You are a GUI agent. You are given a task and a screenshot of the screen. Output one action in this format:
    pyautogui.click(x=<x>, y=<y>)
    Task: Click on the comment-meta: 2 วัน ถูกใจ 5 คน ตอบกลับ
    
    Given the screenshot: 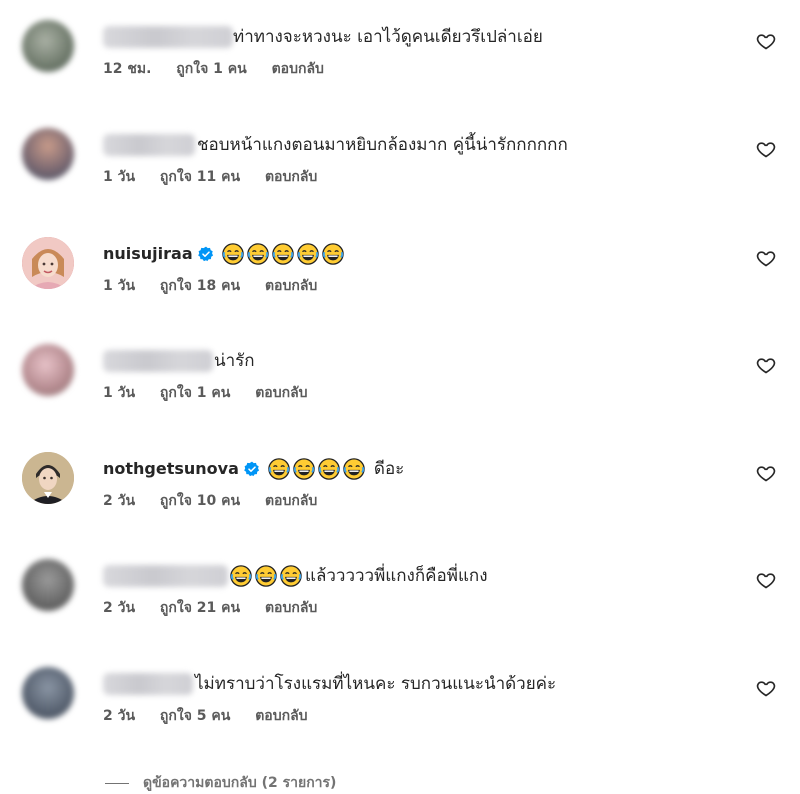 What is the action you would take?
    pyautogui.click(x=215, y=716)
    